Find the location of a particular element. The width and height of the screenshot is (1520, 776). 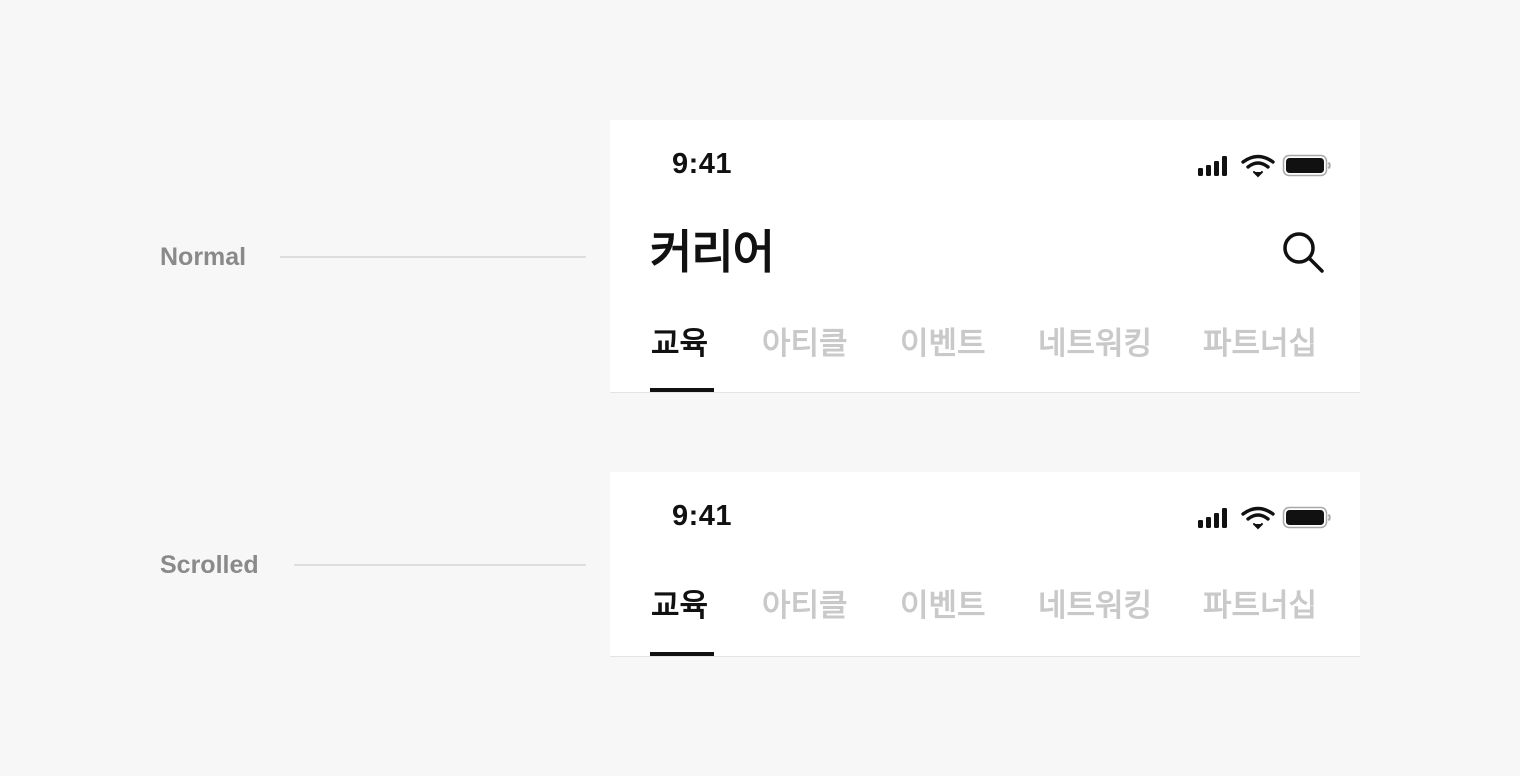

normal-label: Normal is located at coordinates (203, 257).